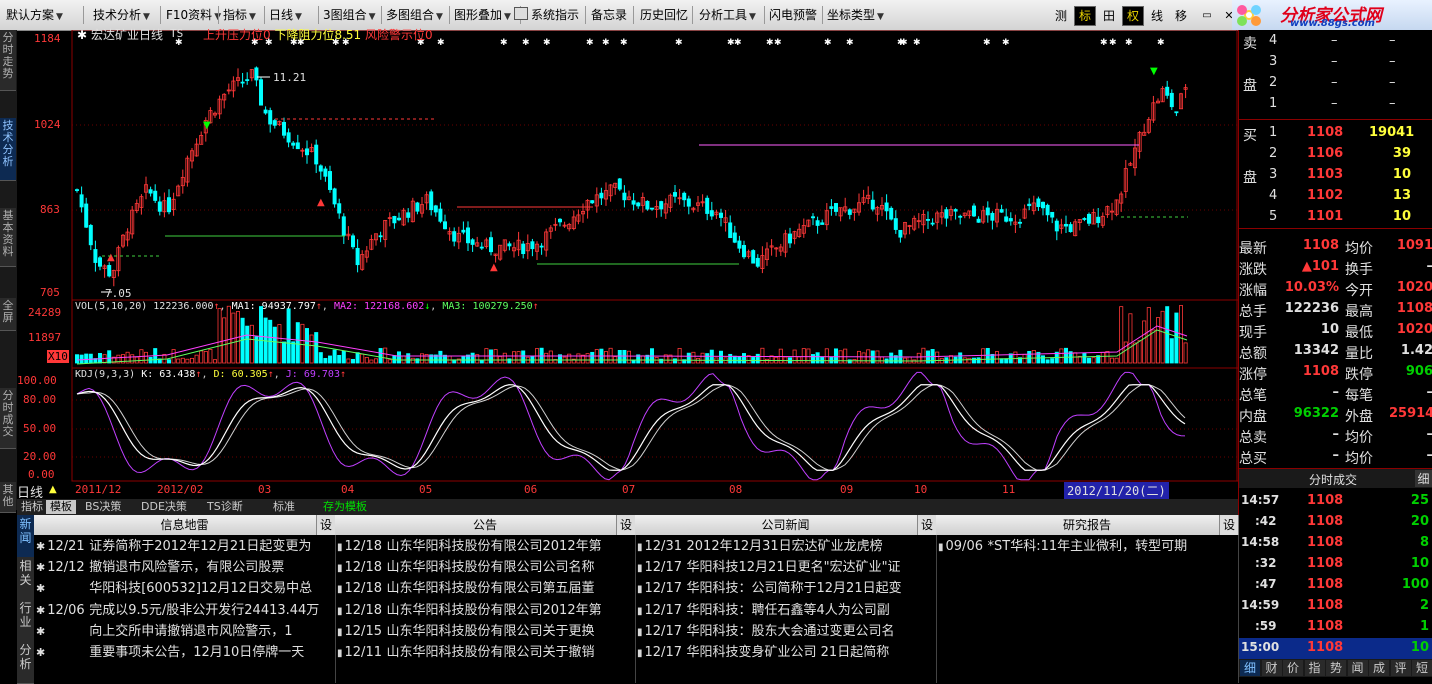 The width and height of the screenshot is (1432, 684). I want to click on menu-memo: 备忘录, so click(609, 15).